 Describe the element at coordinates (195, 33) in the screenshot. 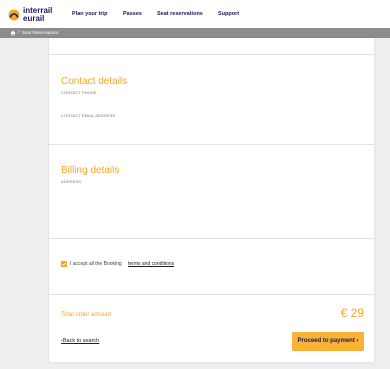

I see `breadcrumb: › Seat Reservations` at that location.